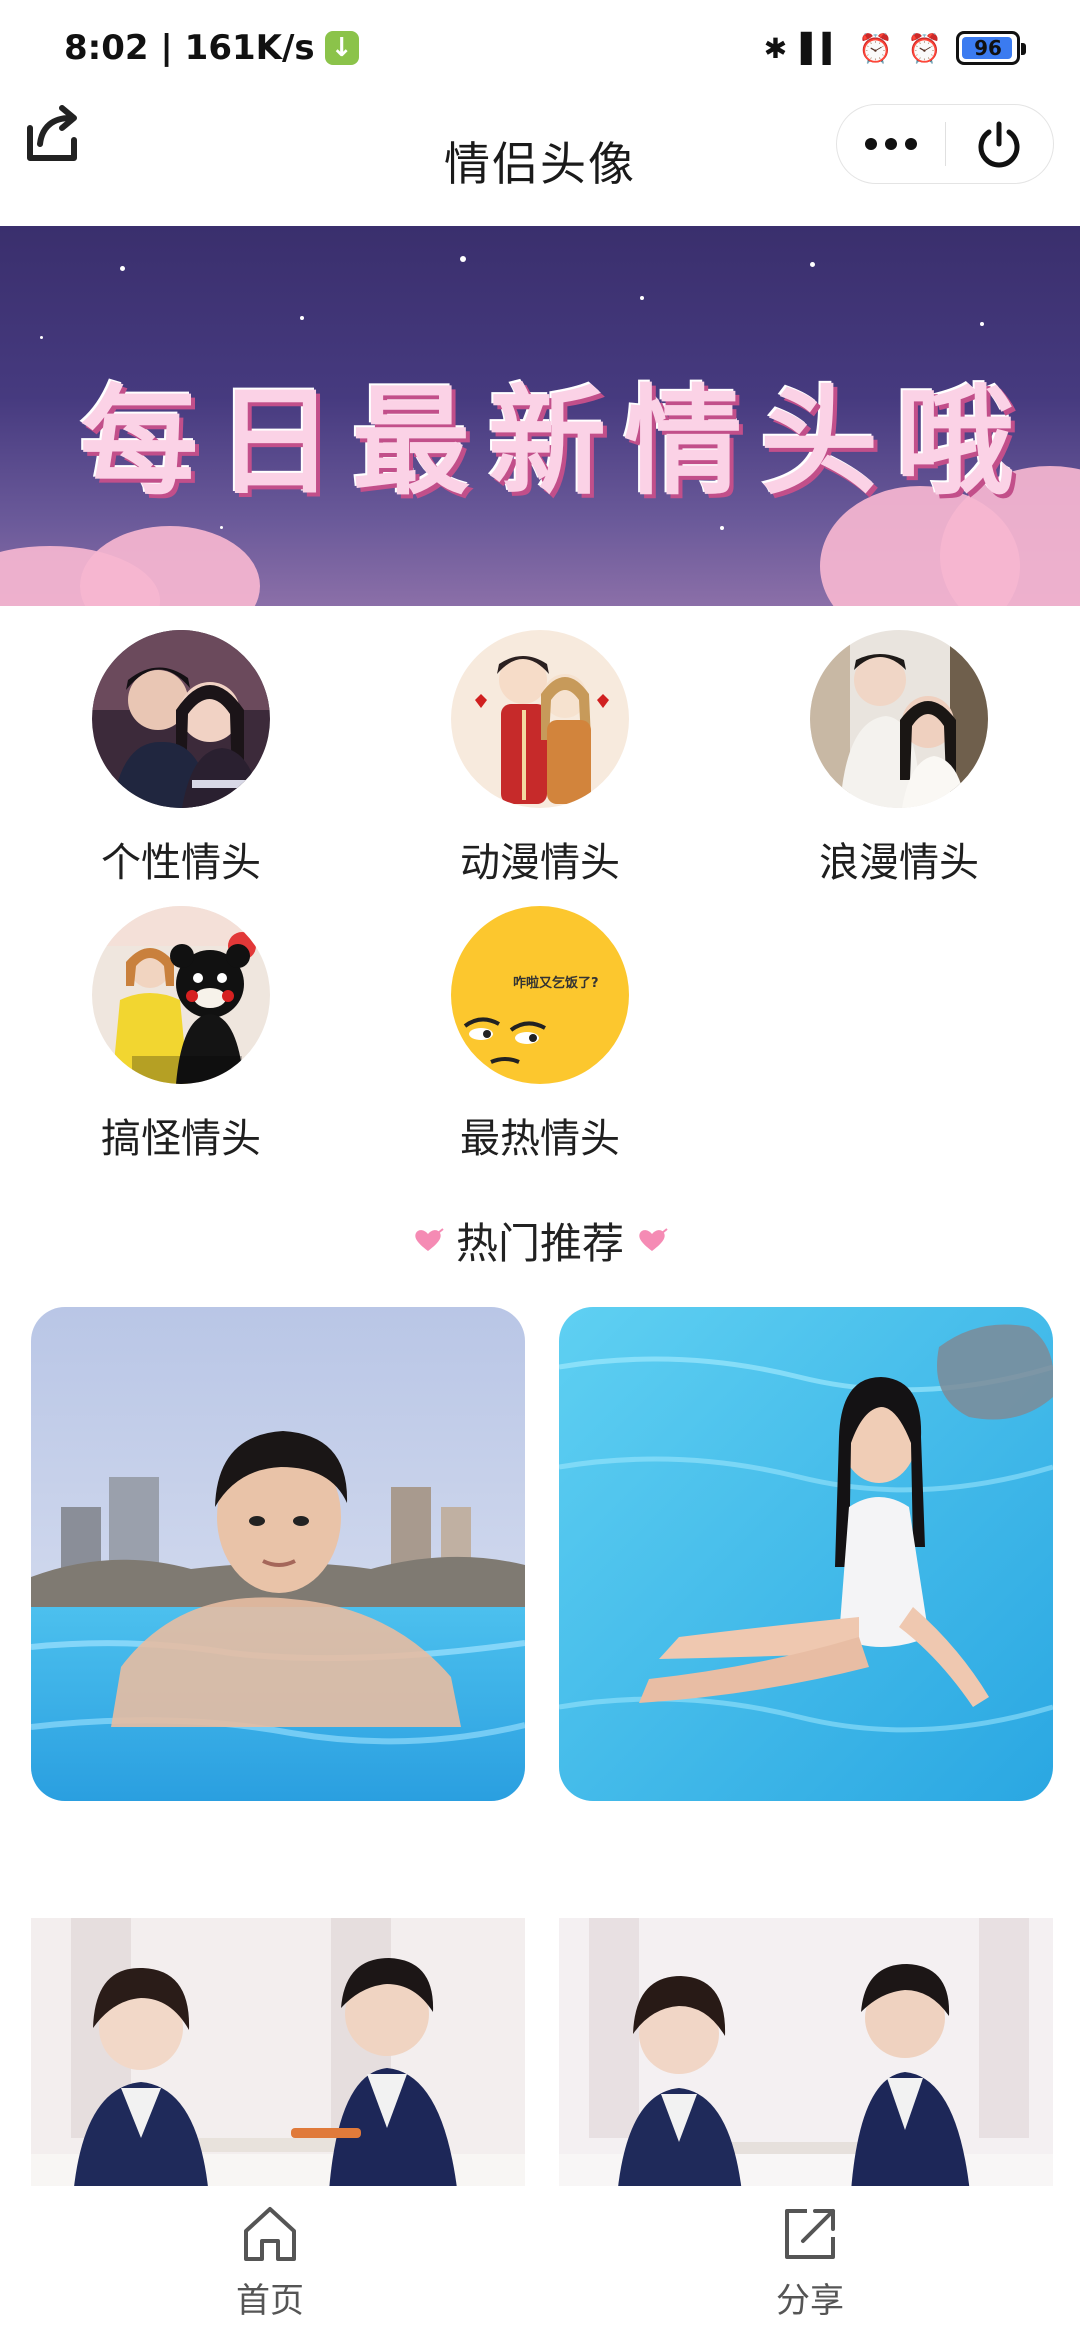  What do you see at coordinates (810, 2300) in the screenshot?
I see `tab-label: 分享` at bounding box center [810, 2300].